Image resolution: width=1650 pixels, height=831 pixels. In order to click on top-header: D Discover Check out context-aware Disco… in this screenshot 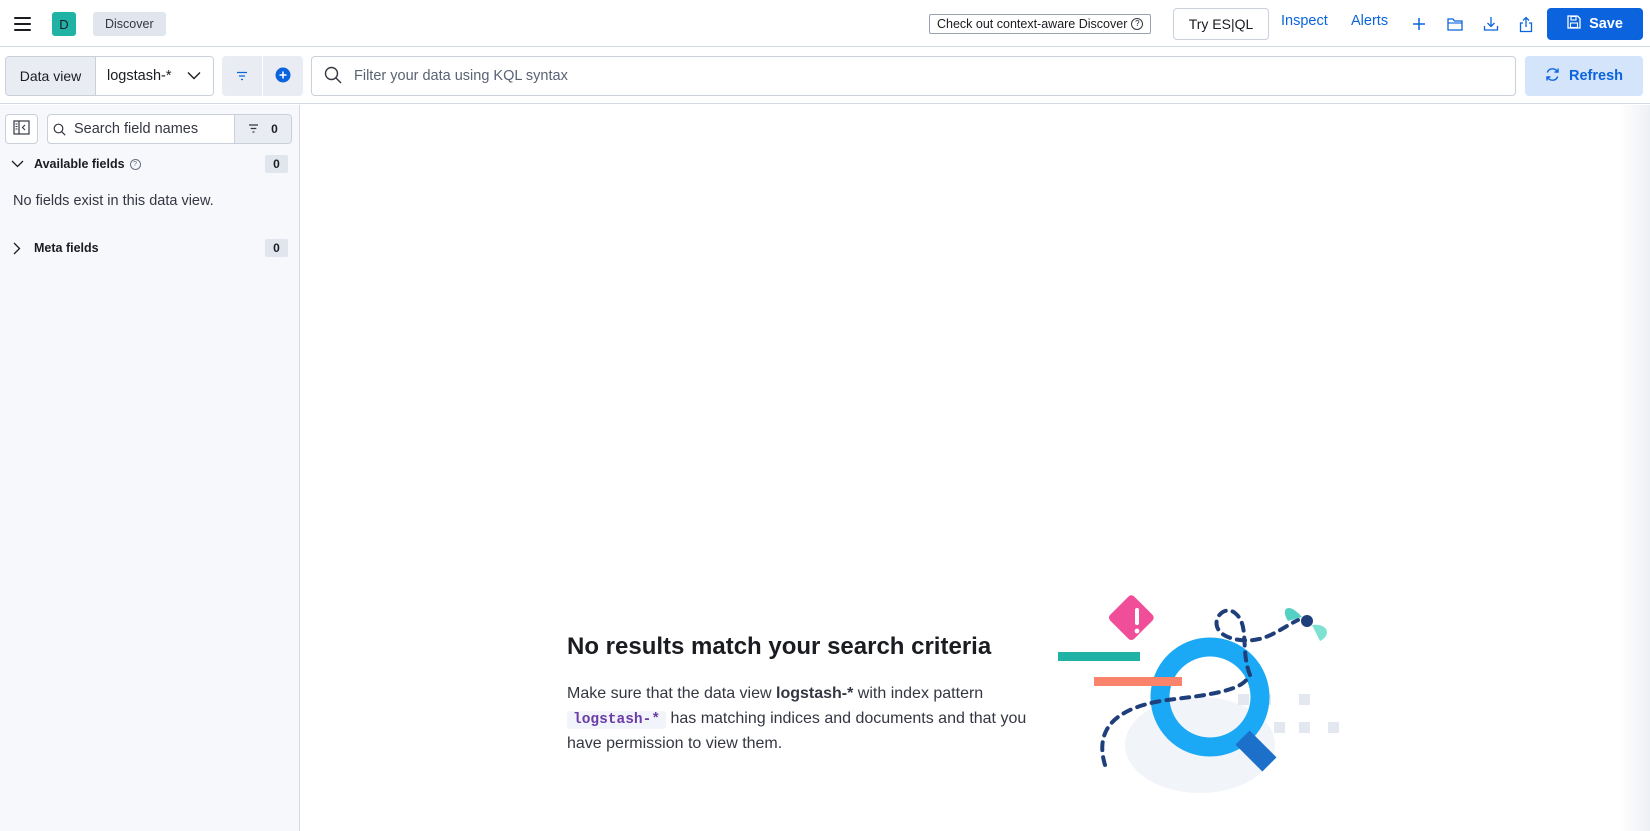, I will do `click(825, 23)`.